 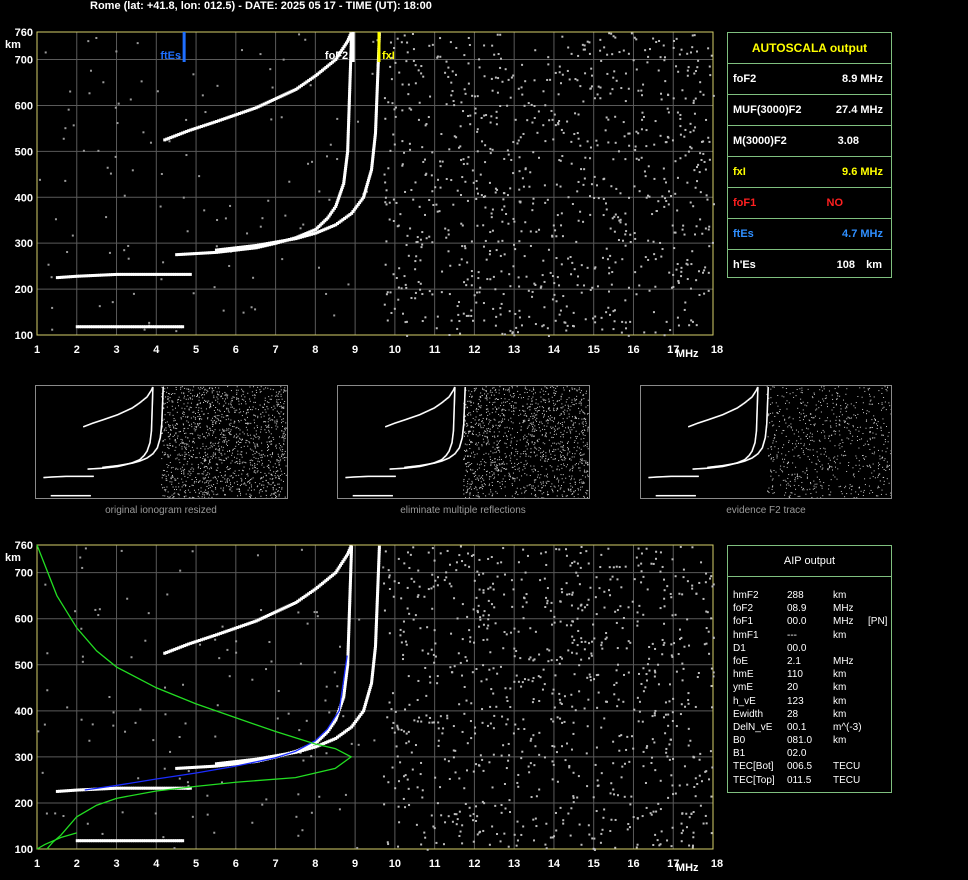 I want to click on aip-value: 28, so click(x=793, y=714).